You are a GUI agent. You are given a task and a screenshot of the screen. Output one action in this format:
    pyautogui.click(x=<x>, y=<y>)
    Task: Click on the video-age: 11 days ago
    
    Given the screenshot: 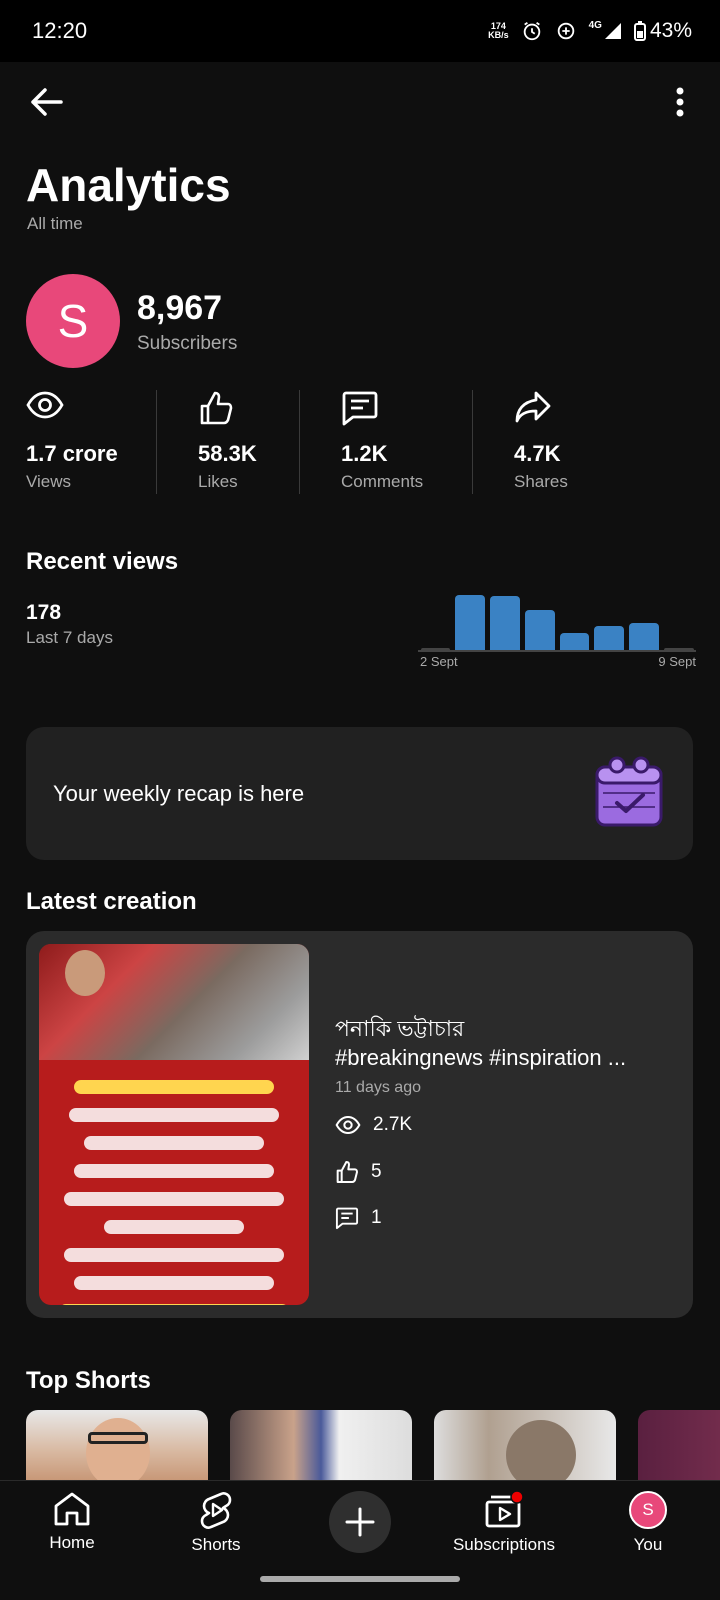 What is the action you would take?
    pyautogui.click(x=378, y=1087)
    